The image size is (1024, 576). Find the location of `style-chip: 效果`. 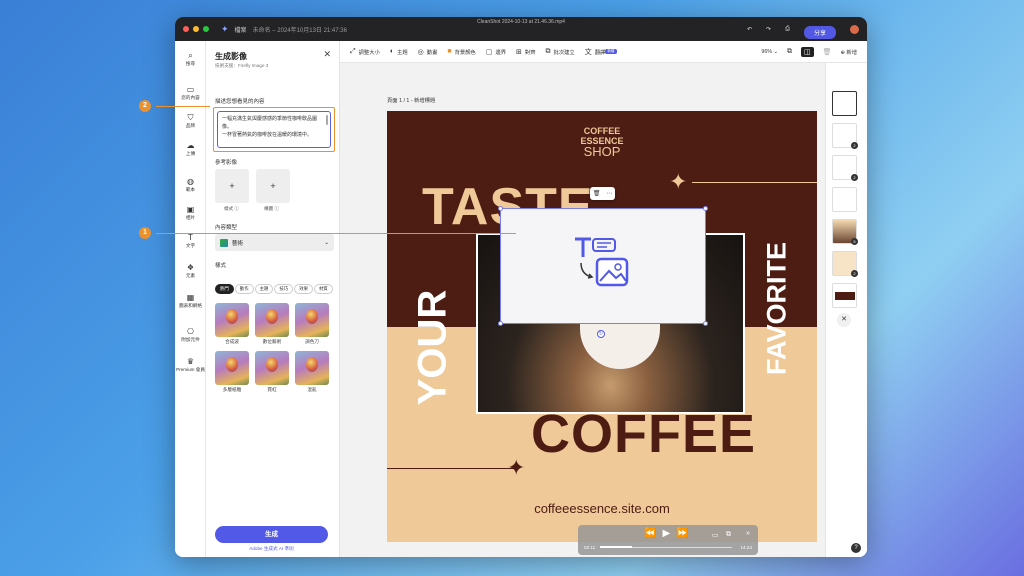

style-chip: 效果 is located at coordinates (303, 289).